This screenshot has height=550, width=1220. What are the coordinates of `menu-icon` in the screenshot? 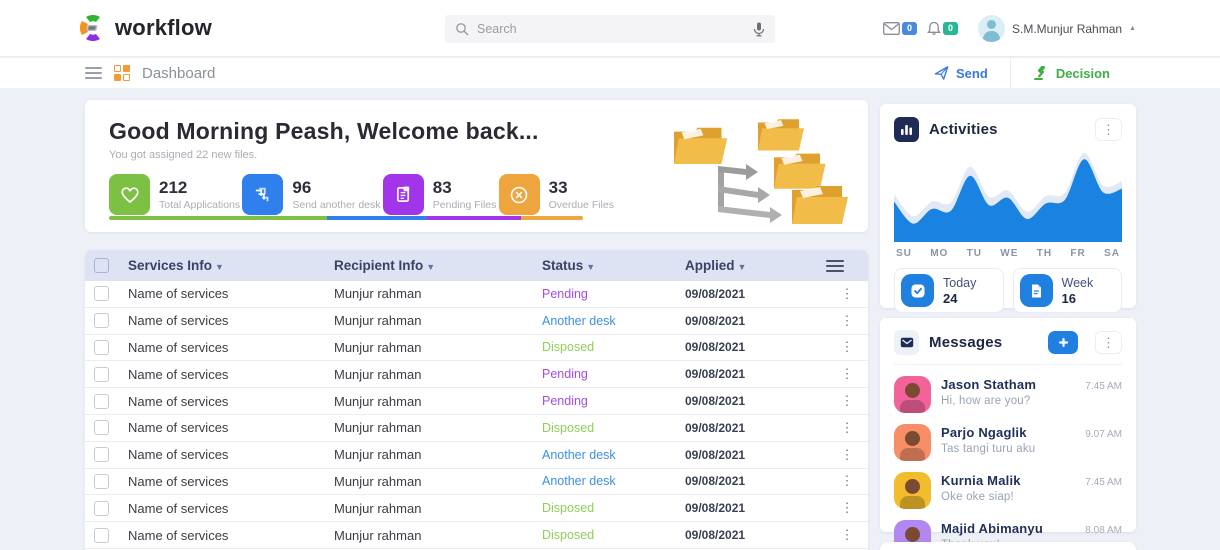 It's located at (93, 73).